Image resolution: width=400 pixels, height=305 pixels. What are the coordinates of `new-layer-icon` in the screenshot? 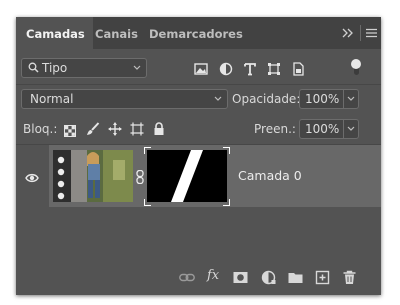 It's located at (322, 277).